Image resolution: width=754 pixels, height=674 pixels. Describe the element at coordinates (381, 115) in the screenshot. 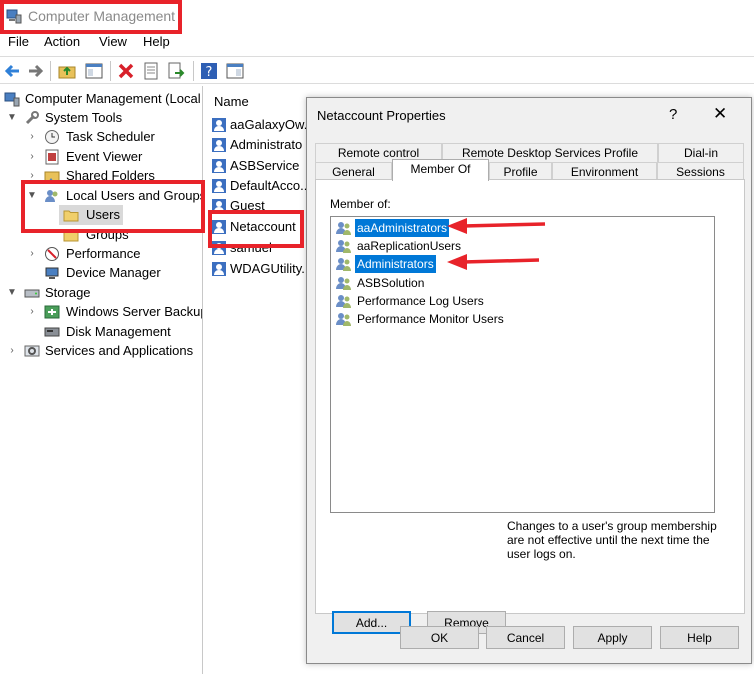

I see `dialog-title: Netaccount Properties` at that location.